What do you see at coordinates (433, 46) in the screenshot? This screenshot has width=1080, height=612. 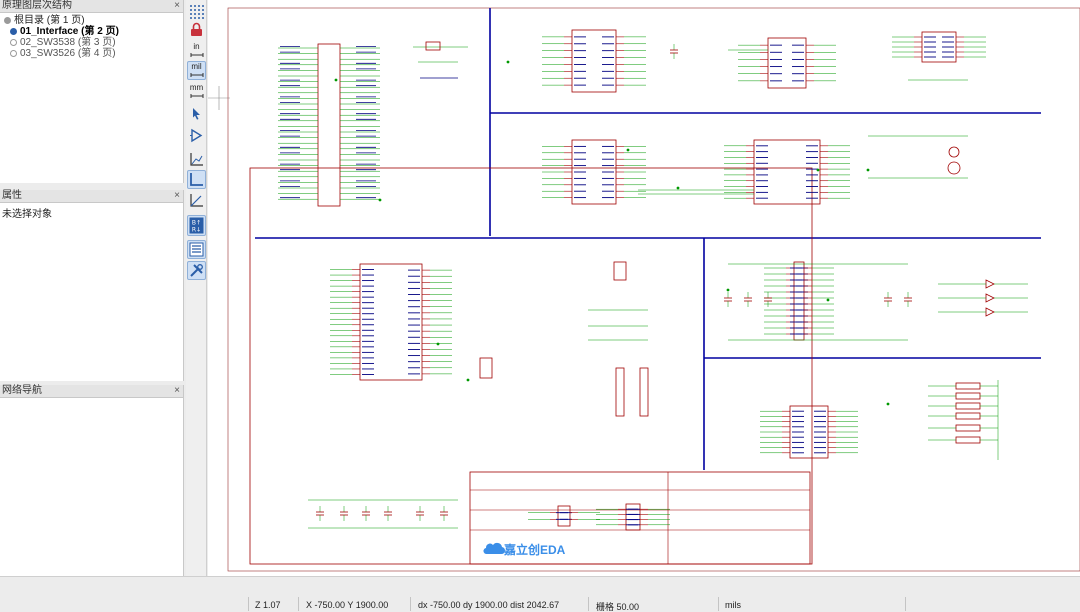 I see `switch-body` at bounding box center [433, 46].